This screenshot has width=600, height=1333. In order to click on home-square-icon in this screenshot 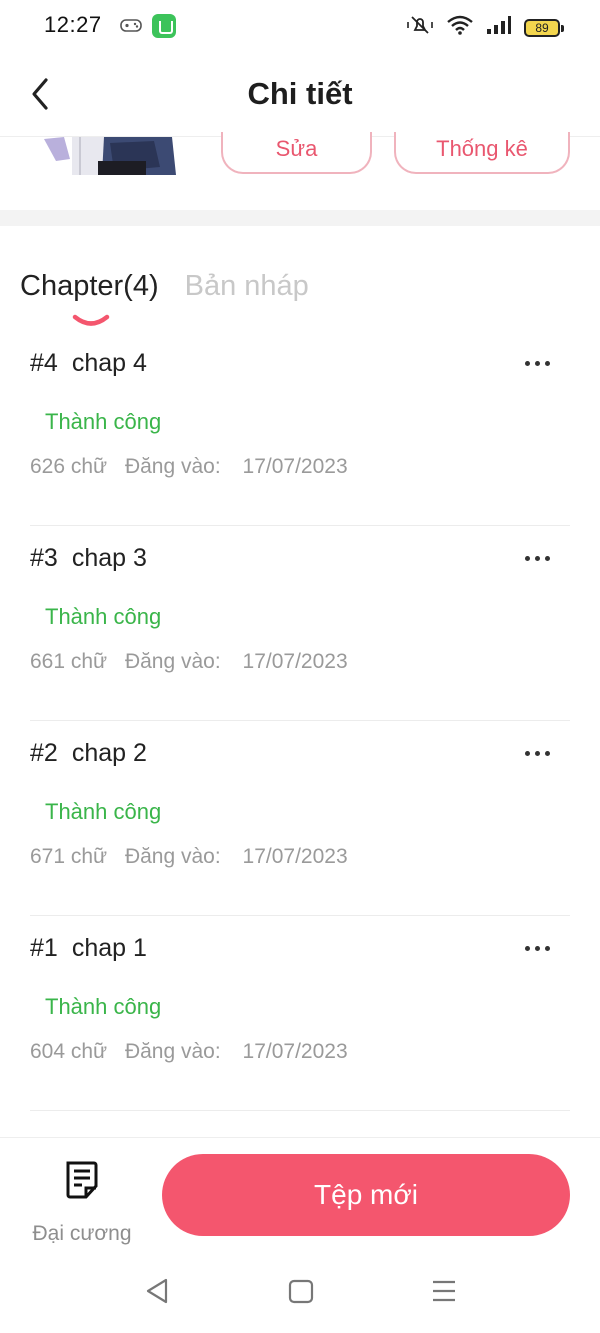, I will do `click(301, 1293)`.